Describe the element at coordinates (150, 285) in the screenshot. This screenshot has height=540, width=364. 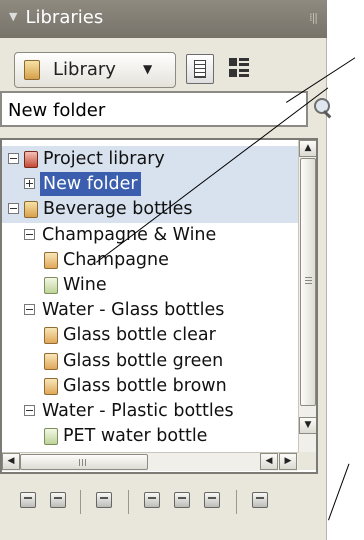
I see `tree-row: Wine` at that location.